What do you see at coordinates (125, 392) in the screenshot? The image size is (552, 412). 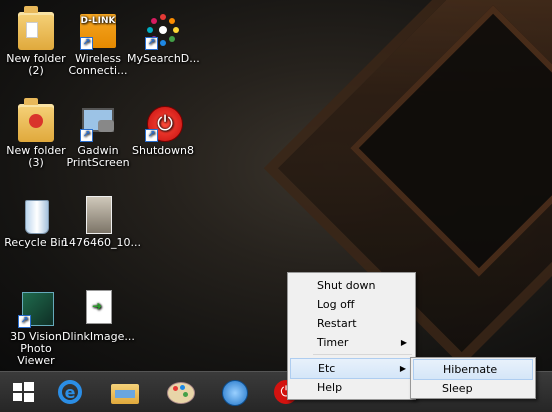 I see `file-explorer-icon` at bounding box center [125, 392].